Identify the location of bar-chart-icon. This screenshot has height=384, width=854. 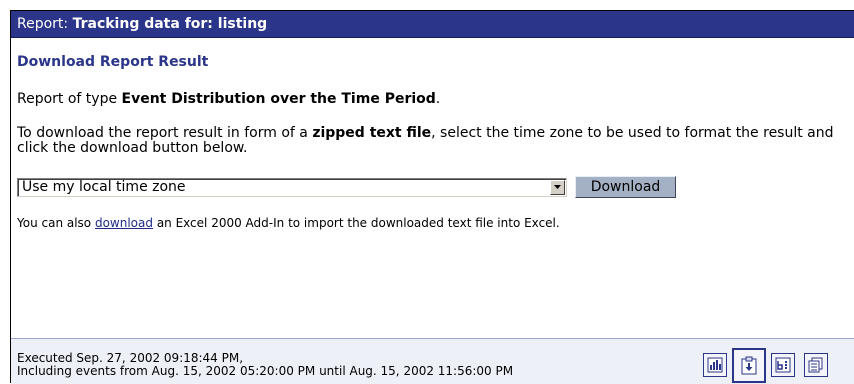
(715, 365).